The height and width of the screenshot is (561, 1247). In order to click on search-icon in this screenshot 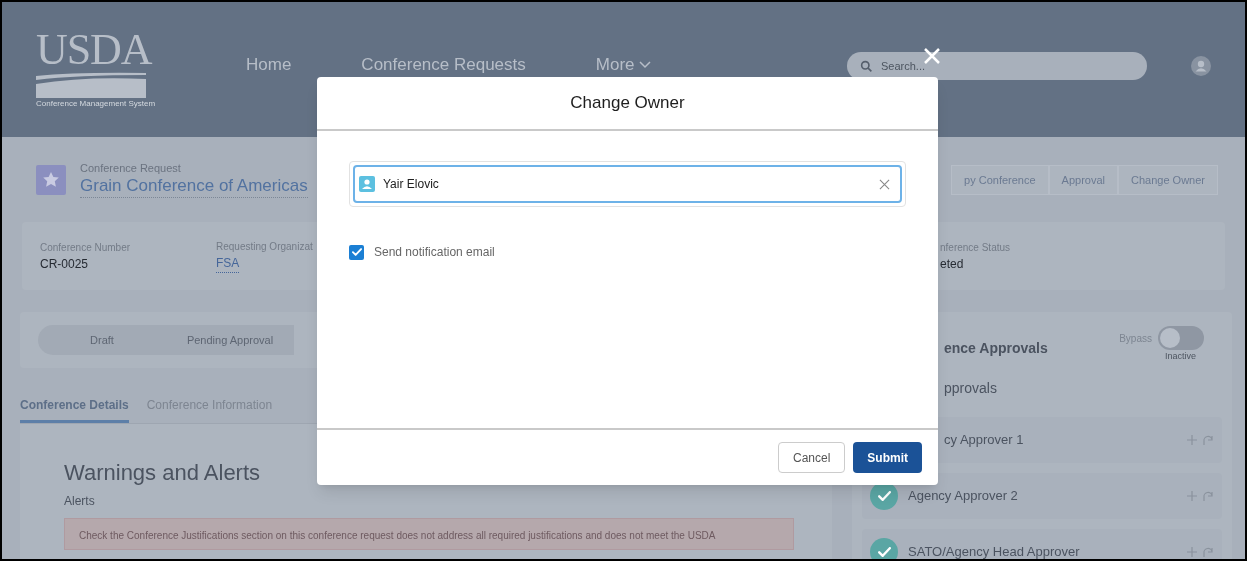, I will do `click(866, 66)`.